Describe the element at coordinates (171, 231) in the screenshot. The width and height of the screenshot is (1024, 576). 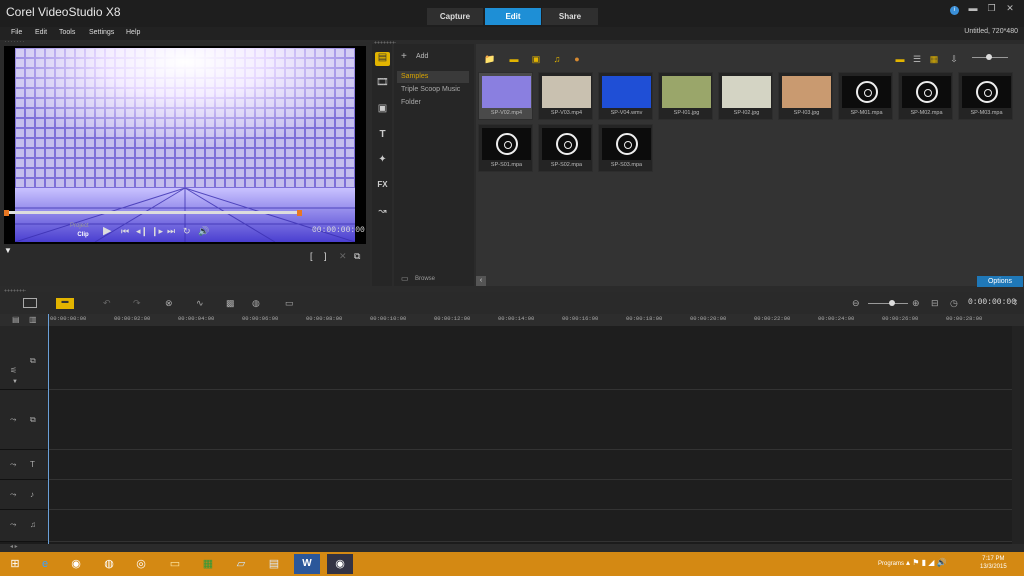
I see `end-icon: ⏭` at that location.